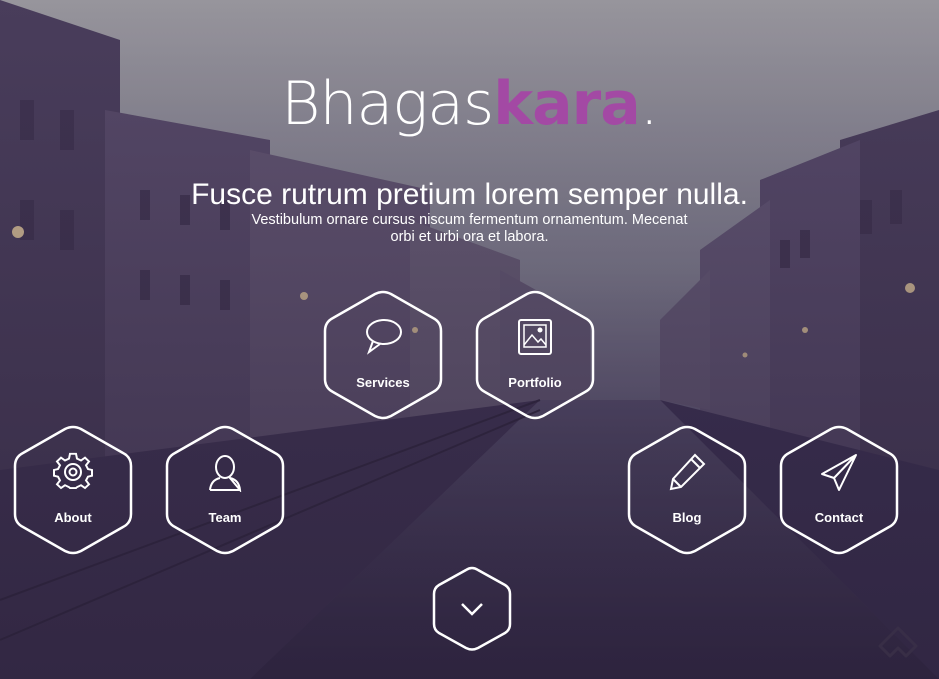 This screenshot has width=939, height=679. Describe the element at coordinates (225, 517) in the screenshot. I see `nav-team-label: Team` at that location.